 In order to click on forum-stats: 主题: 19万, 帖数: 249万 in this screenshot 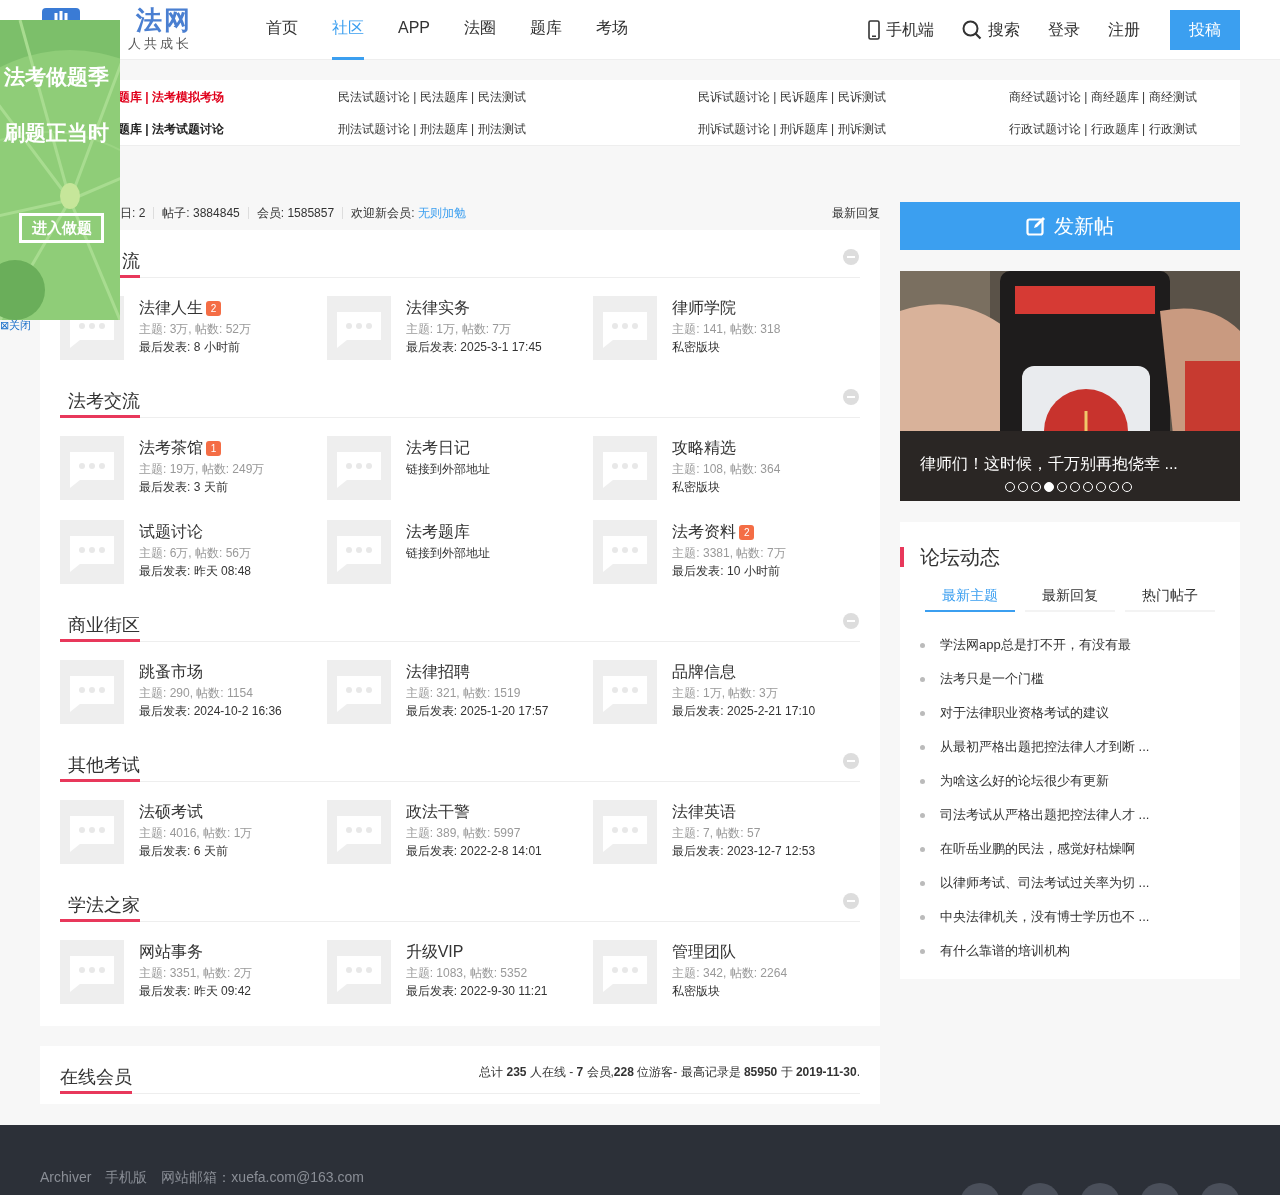, I will do `click(202, 469)`.